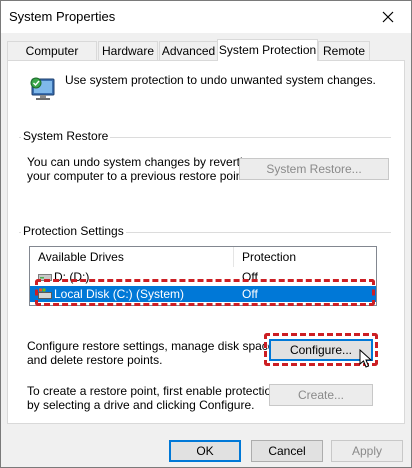  What do you see at coordinates (142, 162) in the screenshot?
I see `system-restore-line1: You can undo system changes by reverting` at bounding box center [142, 162].